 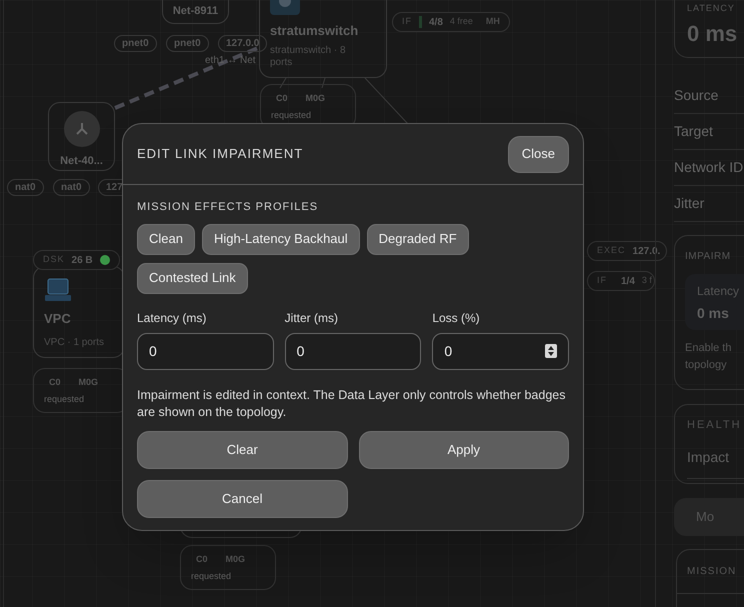 I want to click on node-title: Net-8911, so click(x=195, y=11).